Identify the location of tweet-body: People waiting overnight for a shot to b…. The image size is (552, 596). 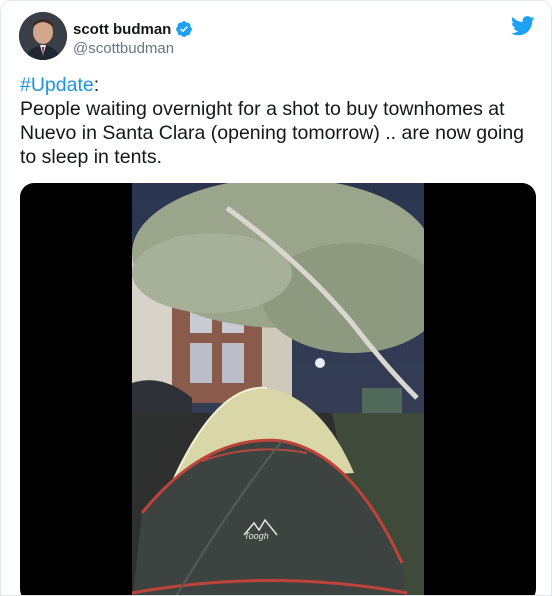
(272, 133).